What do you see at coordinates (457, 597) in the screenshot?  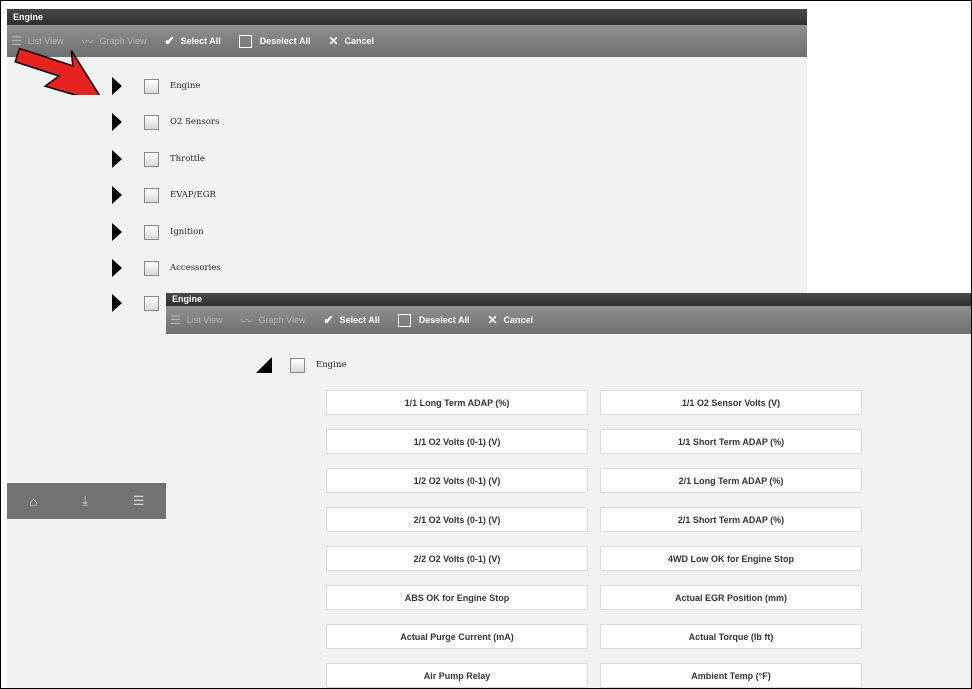 I see `pid-button: ABS OK for Engine Stop` at bounding box center [457, 597].